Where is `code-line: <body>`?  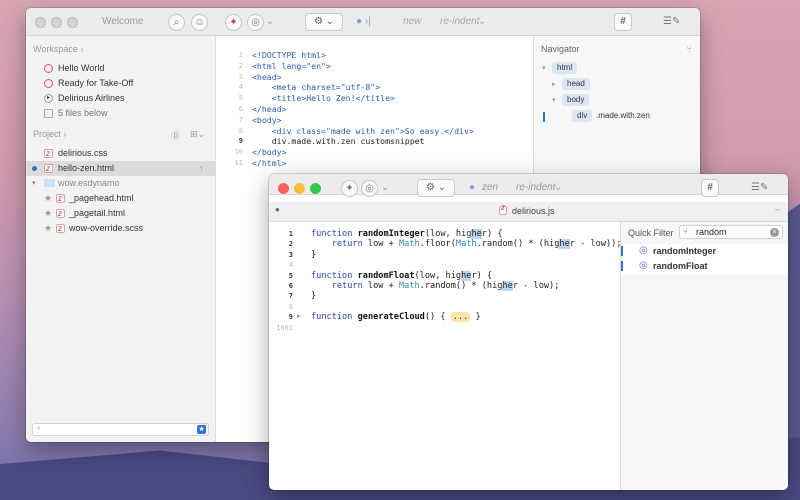 code-line: <body> is located at coordinates (363, 120).